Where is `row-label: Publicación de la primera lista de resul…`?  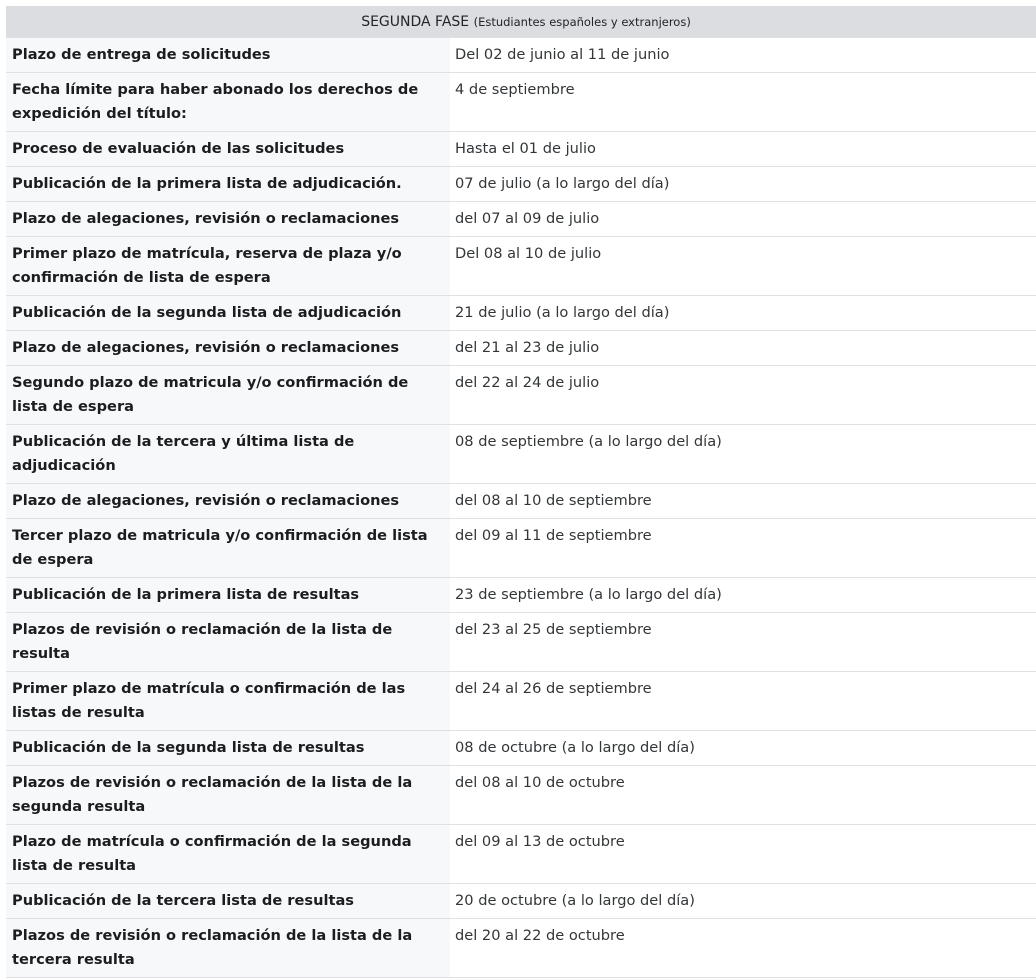 row-label: Publicación de la primera lista de resul… is located at coordinates (228, 595).